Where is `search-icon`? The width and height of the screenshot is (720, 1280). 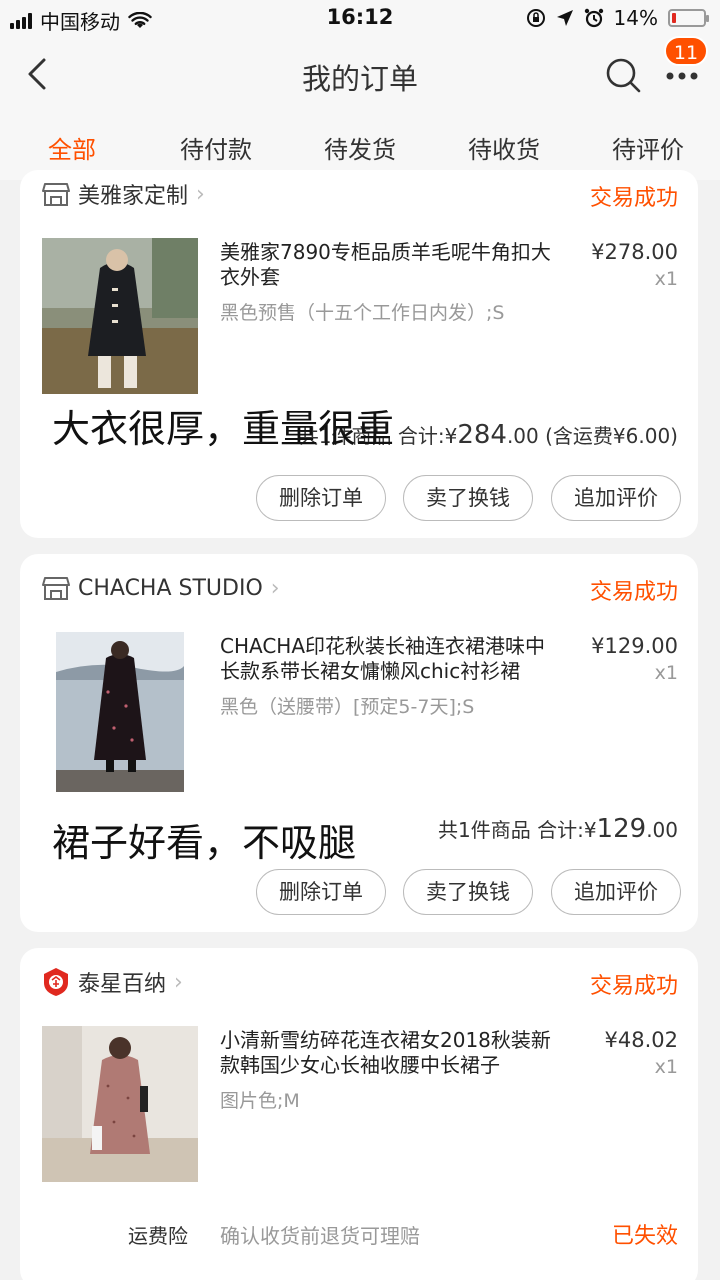 search-icon is located at coordinates (623, 75).